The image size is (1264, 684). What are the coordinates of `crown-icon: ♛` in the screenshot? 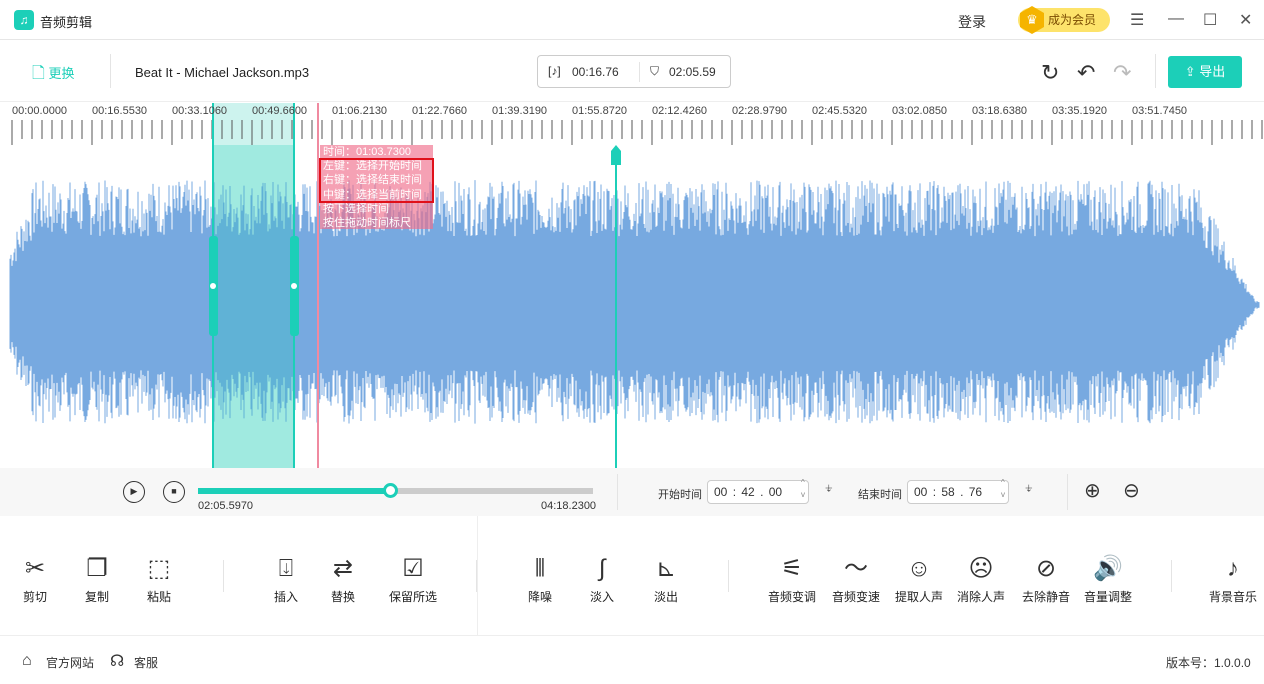 It's located at (1032, 20).